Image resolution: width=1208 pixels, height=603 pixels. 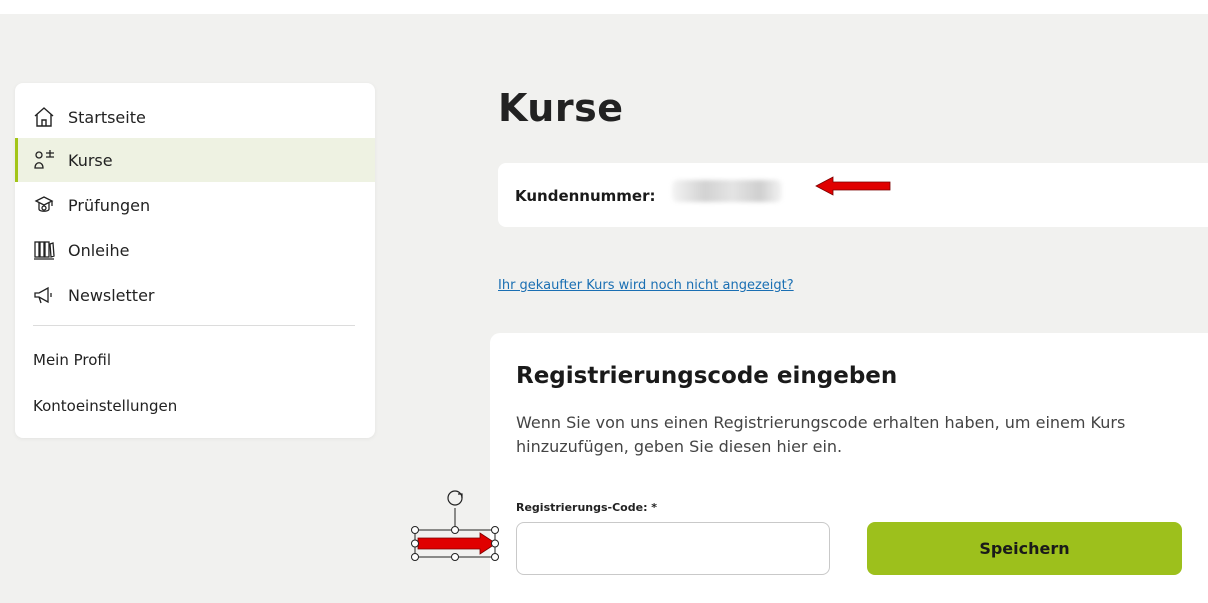 I want to click on sidebar-item-label: Startseite, so click(x=107, y=117).